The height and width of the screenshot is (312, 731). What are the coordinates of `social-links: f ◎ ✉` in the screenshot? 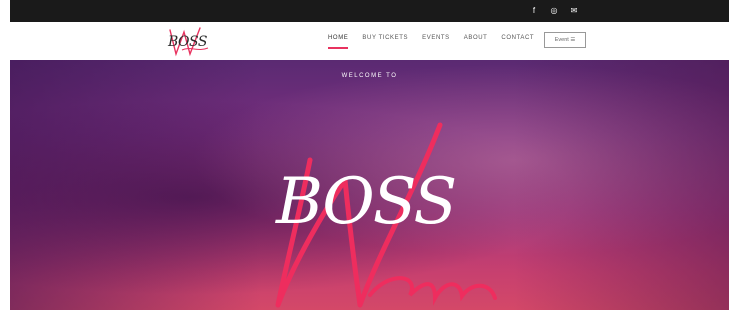 It's located at (554, 11).